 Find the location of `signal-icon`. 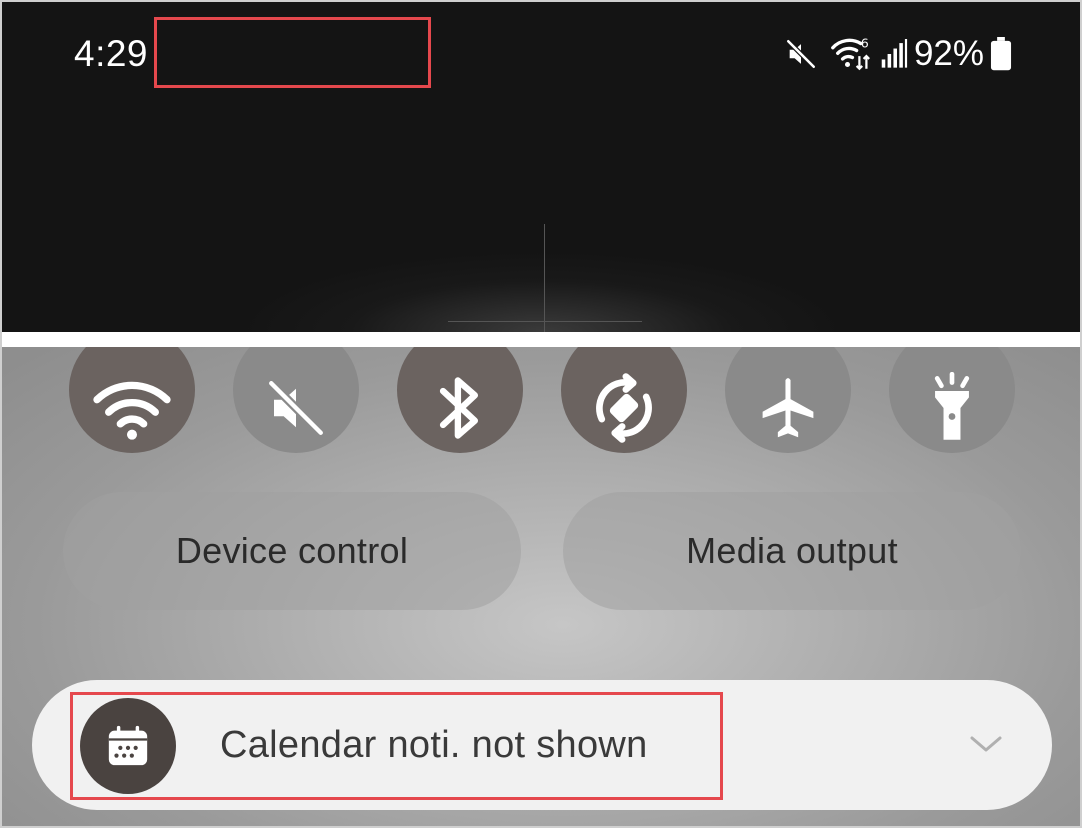

signal-icon is located at coordinates (894, 54).